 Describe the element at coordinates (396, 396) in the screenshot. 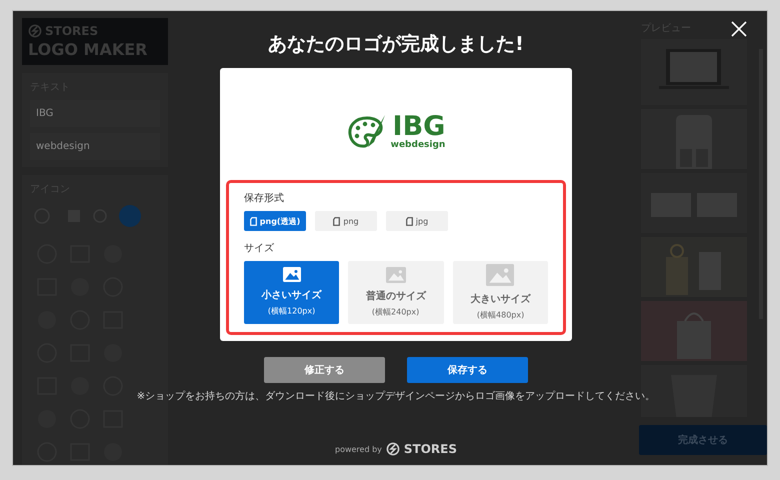

I see `note-text: ※ショップをお持ちの方は、ダウンロード後にショップデザインページからロゴ画像をアップロードしてください。` at that location.